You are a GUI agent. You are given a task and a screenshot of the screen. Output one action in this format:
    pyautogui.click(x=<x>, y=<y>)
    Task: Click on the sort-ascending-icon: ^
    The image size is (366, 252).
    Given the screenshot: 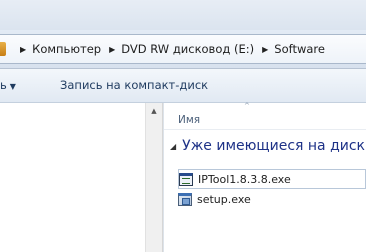 What is the action you would take?
    pyautogui.click(x=247, y=106)
    